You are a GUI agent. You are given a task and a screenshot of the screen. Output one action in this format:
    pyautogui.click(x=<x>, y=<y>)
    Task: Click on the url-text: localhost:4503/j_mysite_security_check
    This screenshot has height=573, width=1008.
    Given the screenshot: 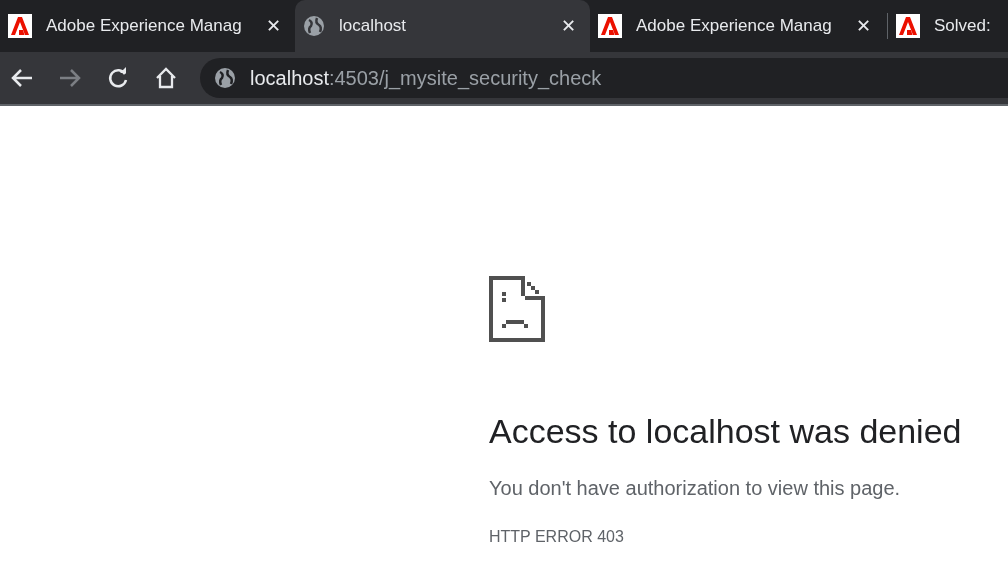 What is the action you would take?
    pyautogui.click(x=426, y=78)
    